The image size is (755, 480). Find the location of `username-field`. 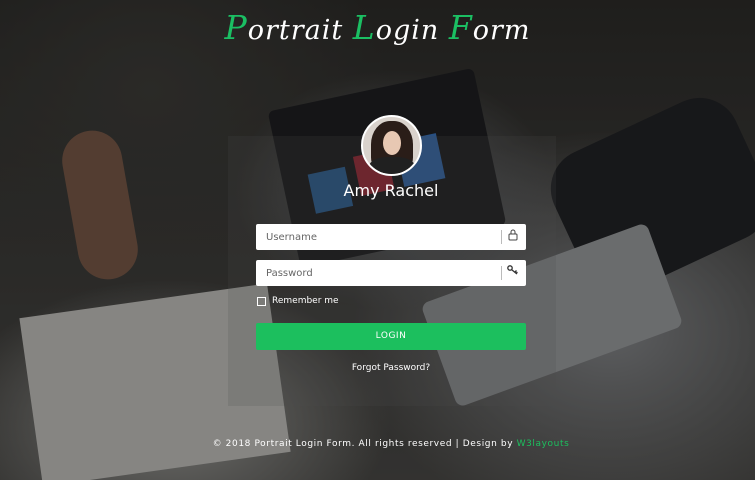

username-field is located at coordinates (391, 237).